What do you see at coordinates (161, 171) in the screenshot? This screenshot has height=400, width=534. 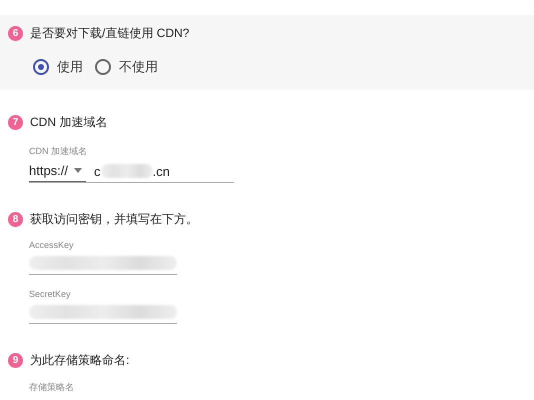 I see `field-value: .cn` at bounding box center [161, 171].